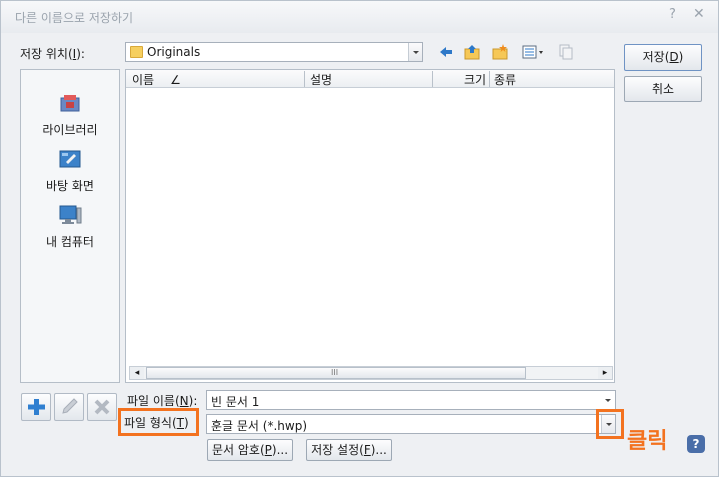  What do you see at coordinates (162, 401) in the screenshot?
I see `filename-label: 파일 이름(N):` at bounding box center [162, 401].